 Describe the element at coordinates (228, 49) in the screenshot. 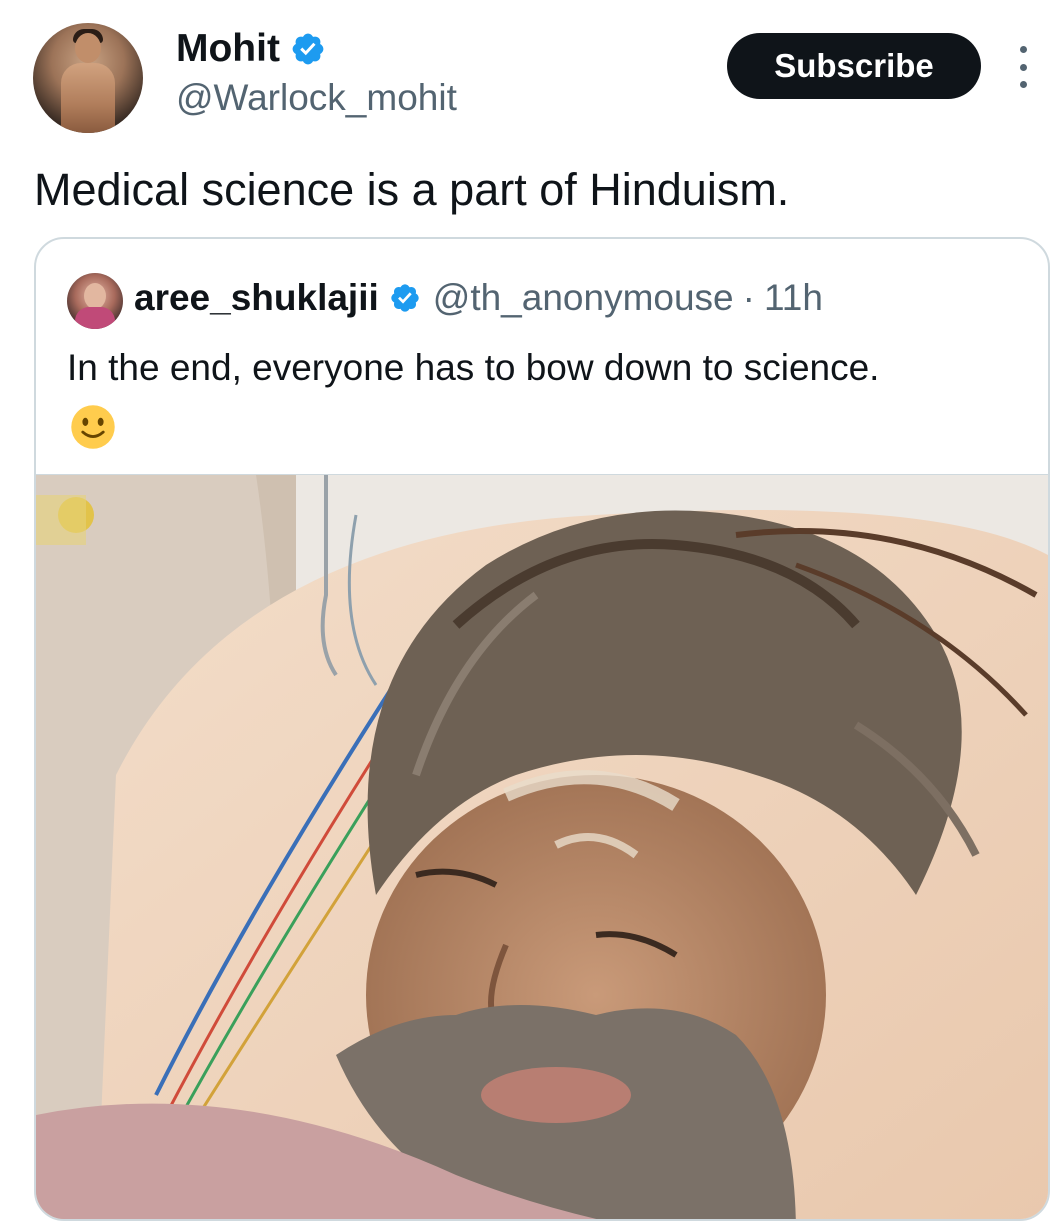

I see `author-display-name: Mohit` at that location.